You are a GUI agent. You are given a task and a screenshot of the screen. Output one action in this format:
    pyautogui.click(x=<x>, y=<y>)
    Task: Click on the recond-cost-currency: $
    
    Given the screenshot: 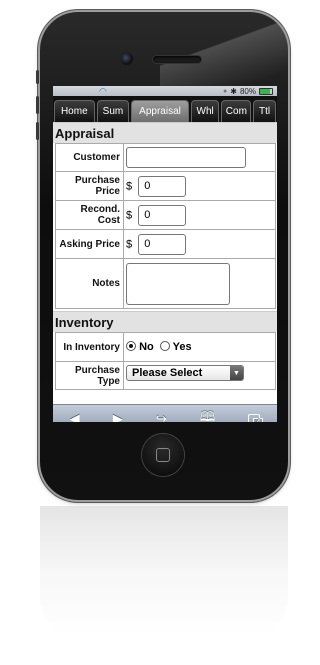 What is the action you would take?
    pyautogui.click(x=129, y=215)
    